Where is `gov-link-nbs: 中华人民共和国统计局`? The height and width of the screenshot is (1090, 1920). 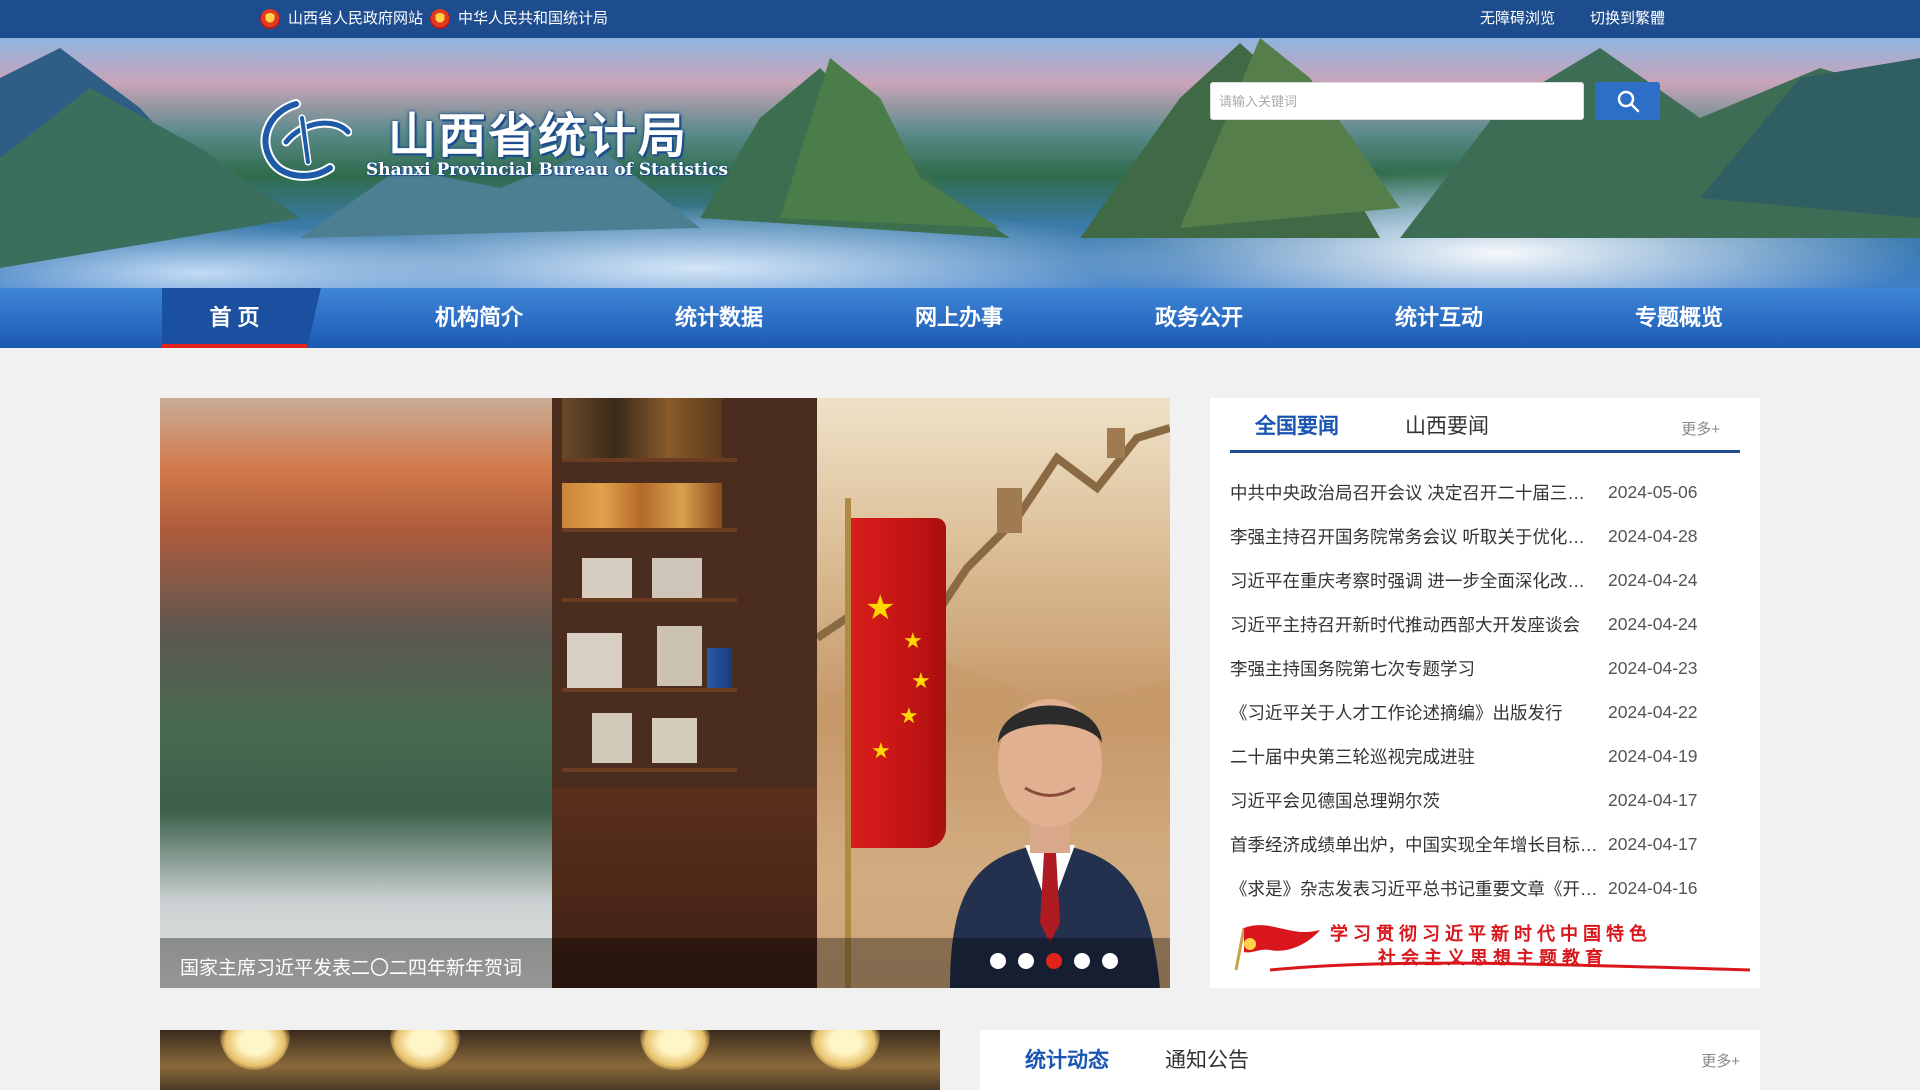 gov-link-nbs: 中华人民共和国统计局 is located at coordinates (519, 19).